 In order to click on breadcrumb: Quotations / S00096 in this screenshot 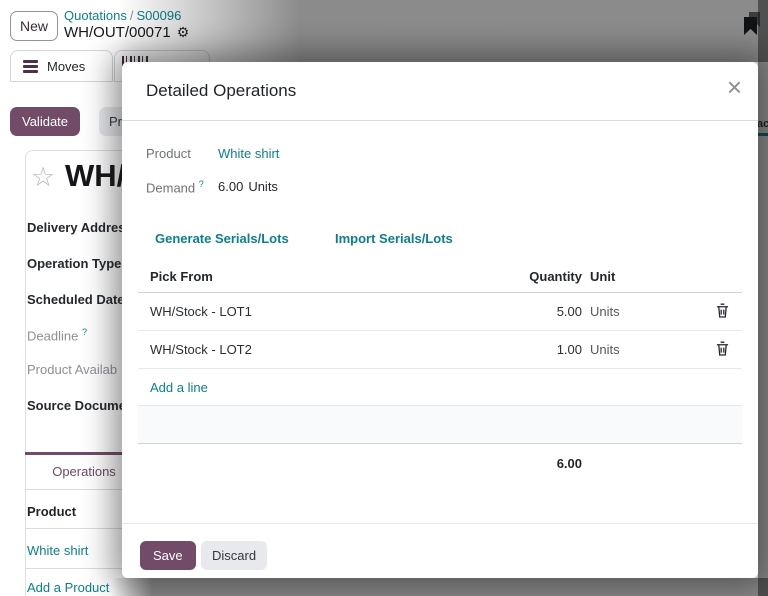, I will do `click(122, 15)`.